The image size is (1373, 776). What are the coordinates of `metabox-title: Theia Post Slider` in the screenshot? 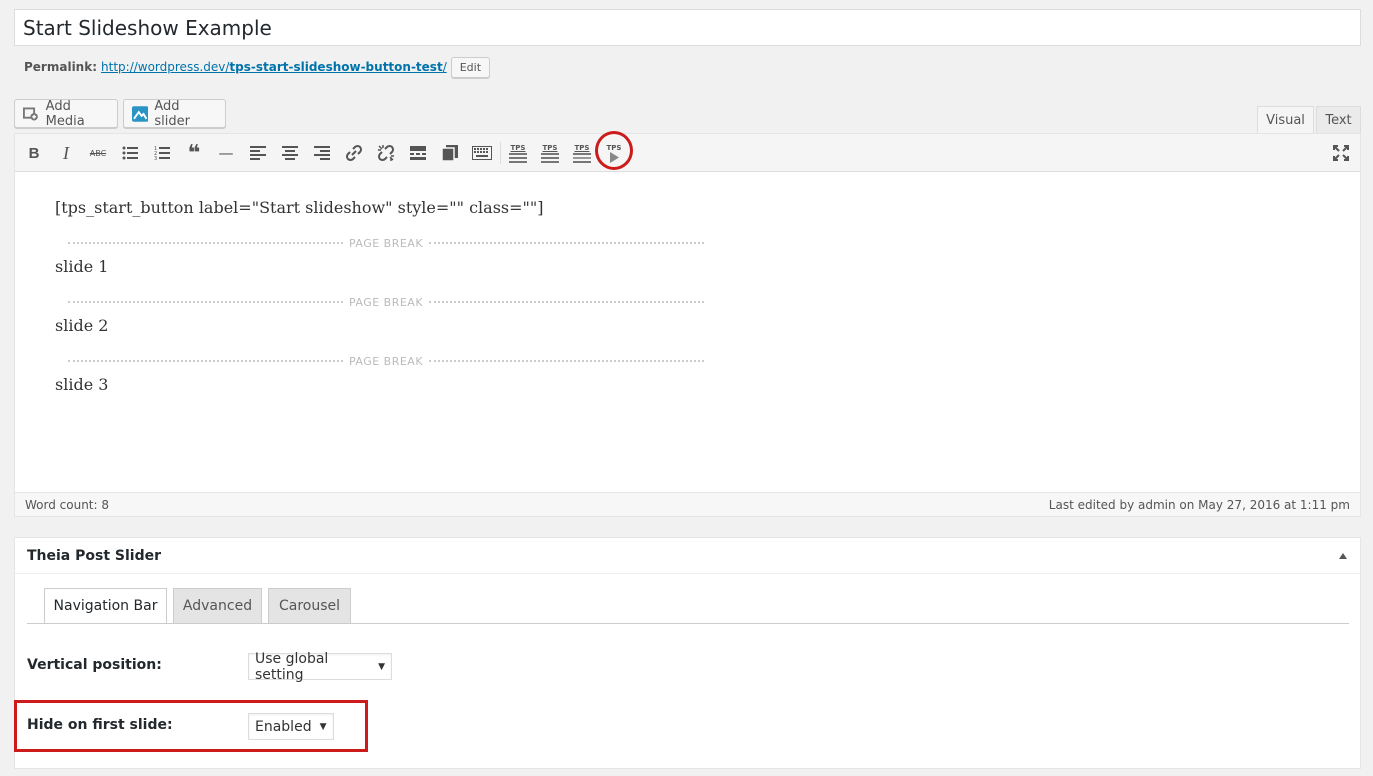 It's located at (94, 555).